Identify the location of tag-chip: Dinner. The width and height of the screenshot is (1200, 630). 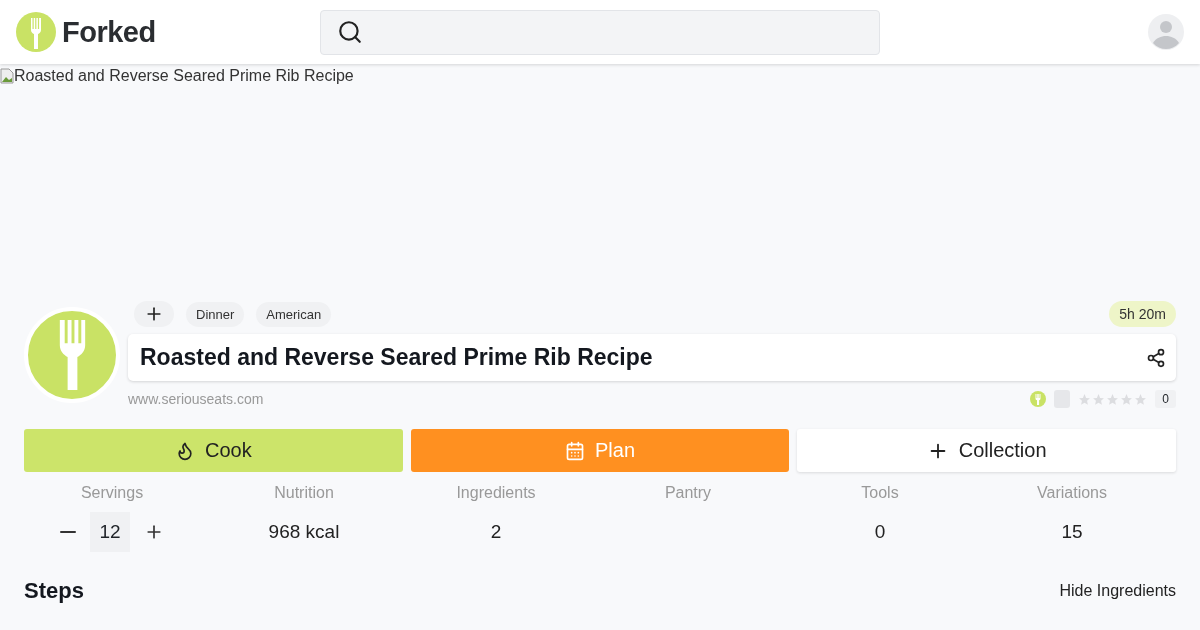
(215, 314).